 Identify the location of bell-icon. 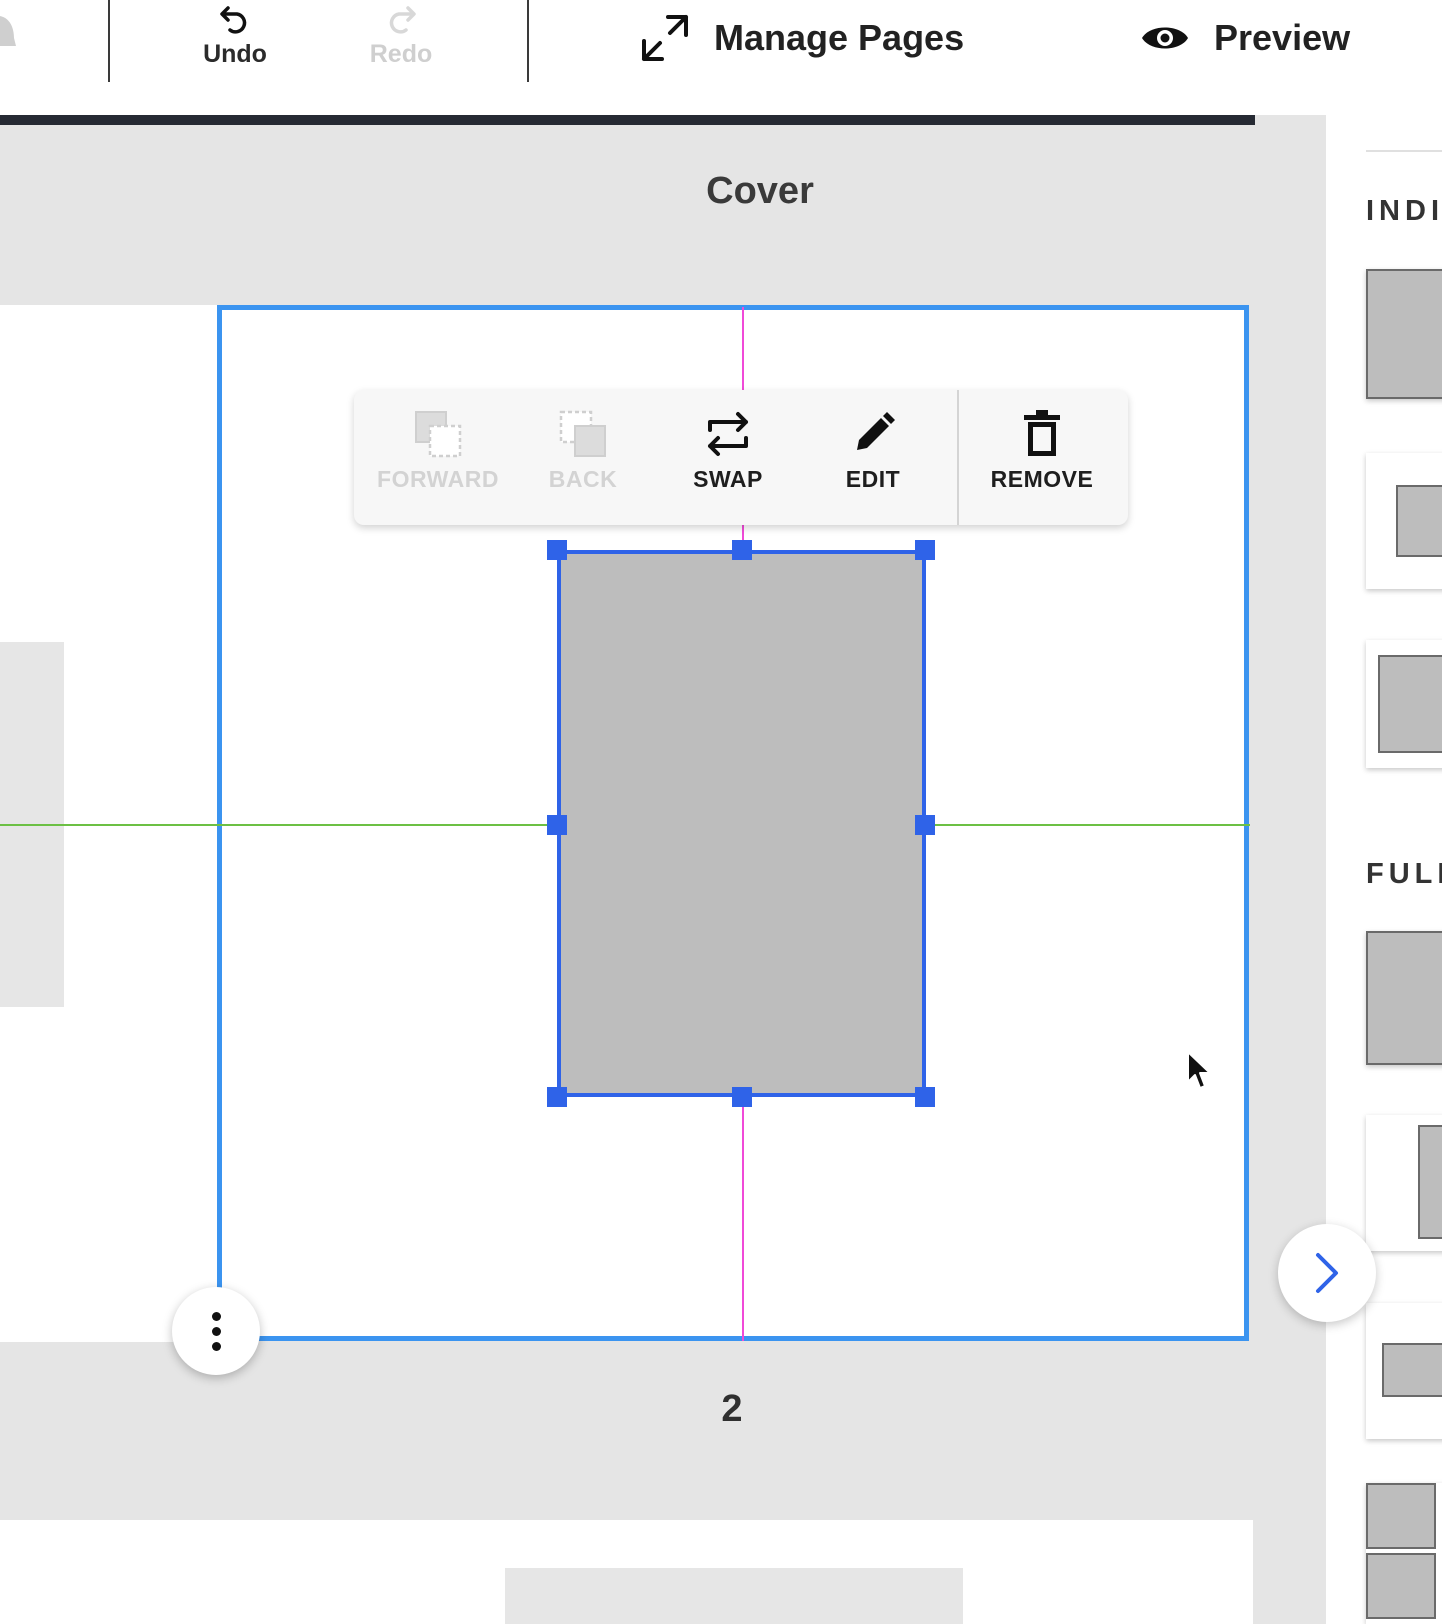
(8, 34).